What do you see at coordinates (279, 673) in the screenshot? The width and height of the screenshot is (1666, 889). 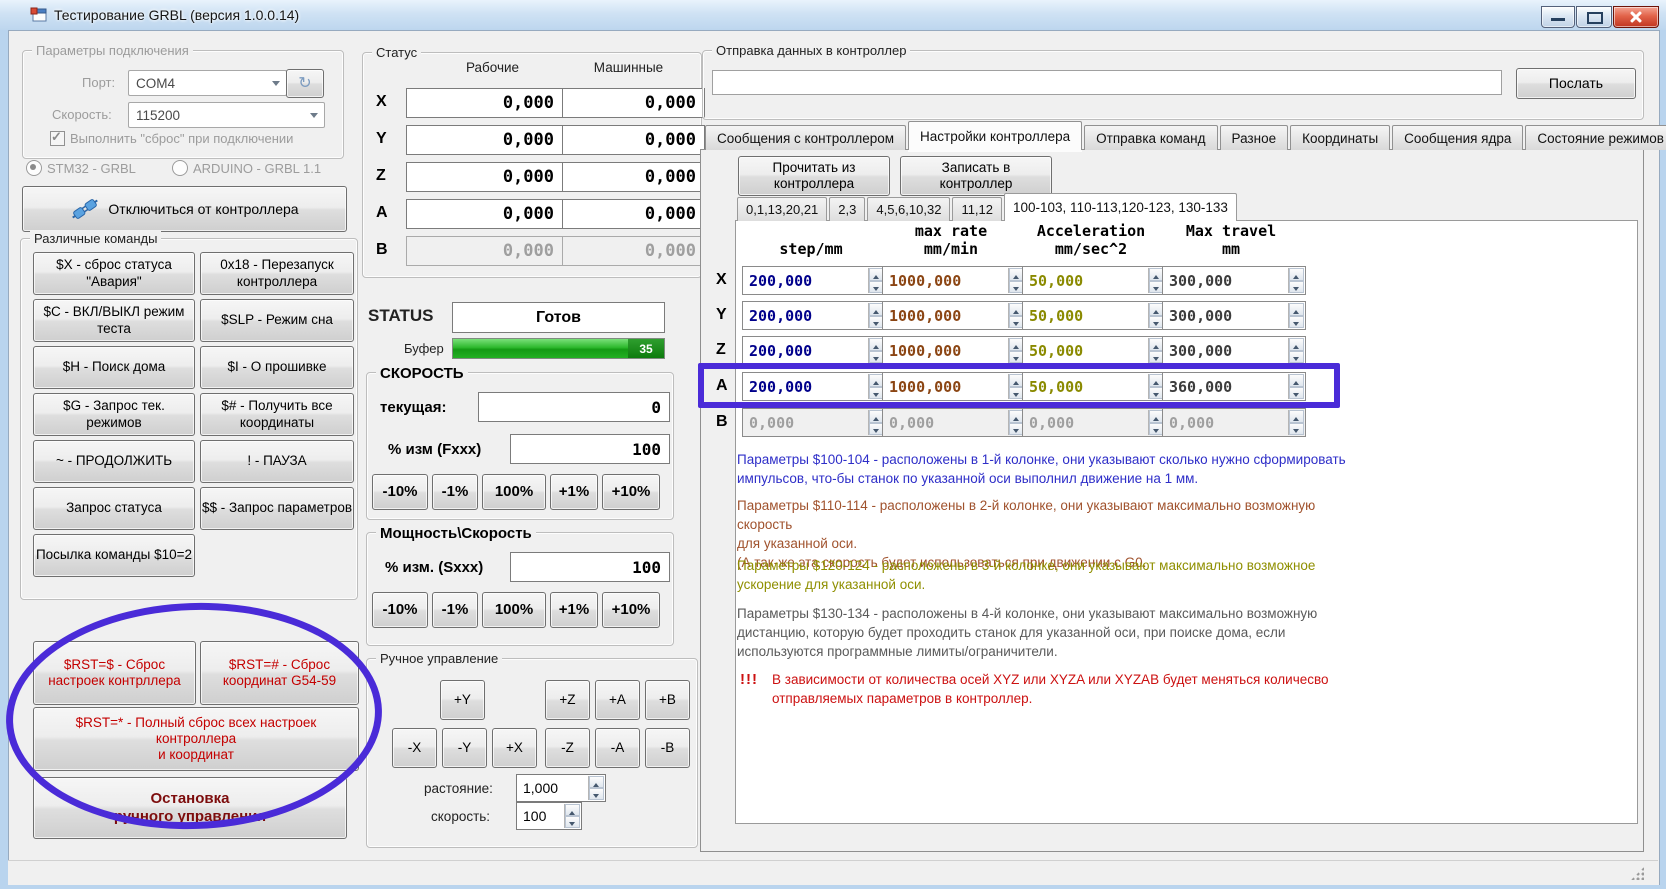 I see `rst-coords-button: $RST=# - Сброс координат G54-59` at bounding box center [279, 673].